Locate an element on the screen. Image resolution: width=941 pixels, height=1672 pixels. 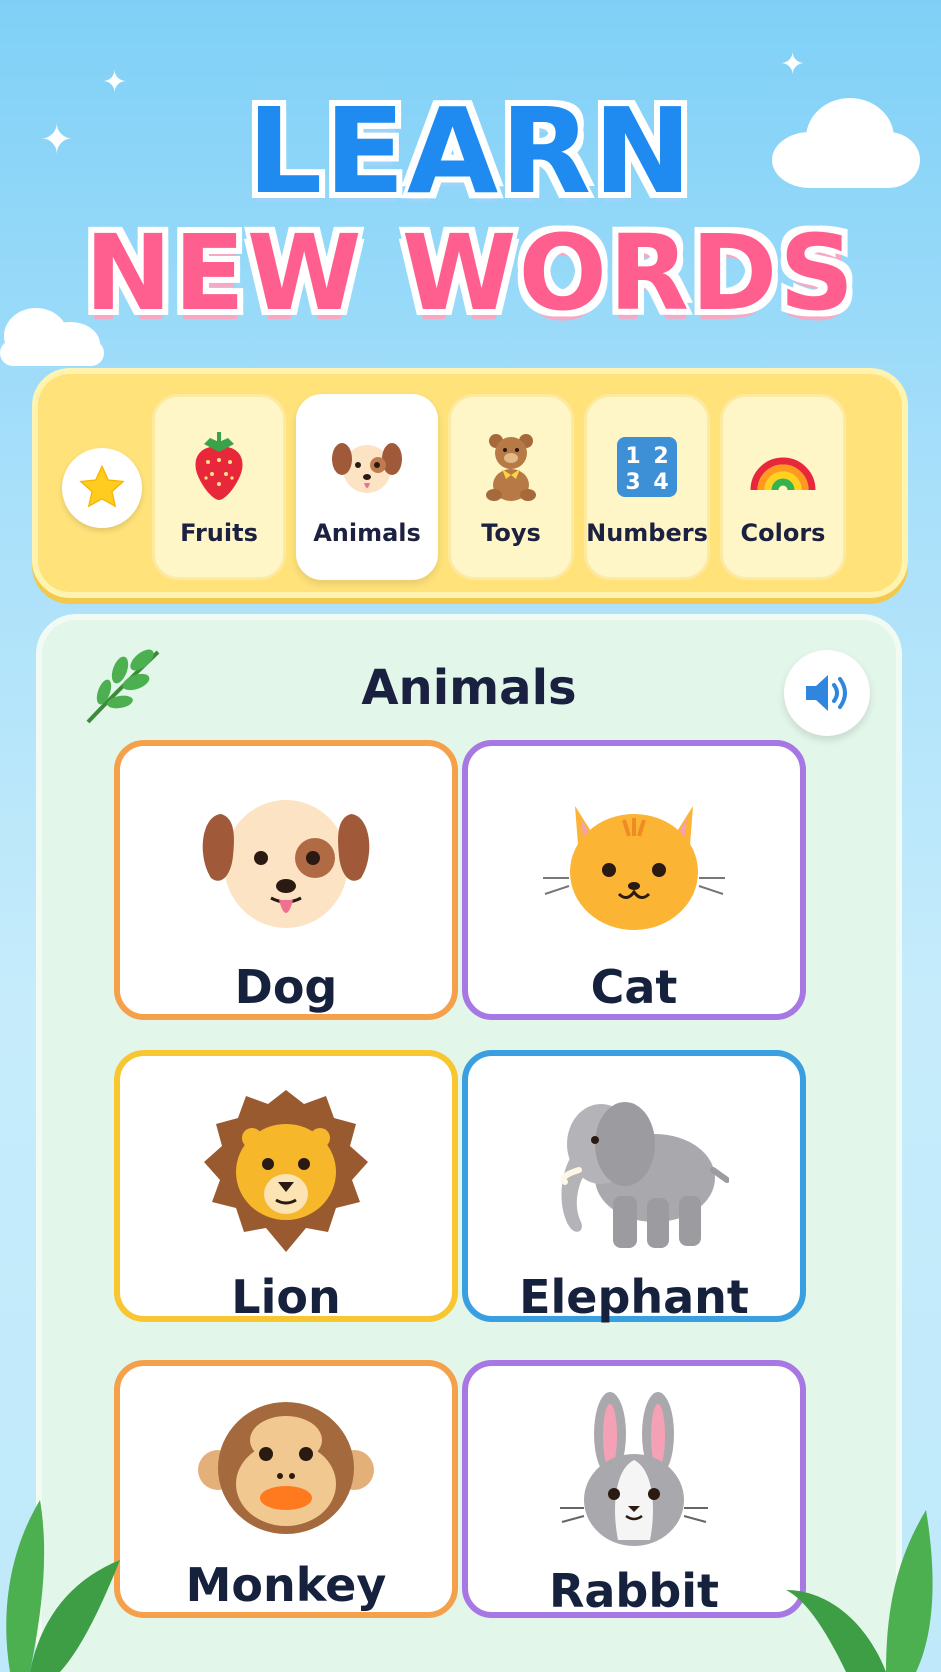
word-card-dog: Dog is located at coordinates (286, 880).